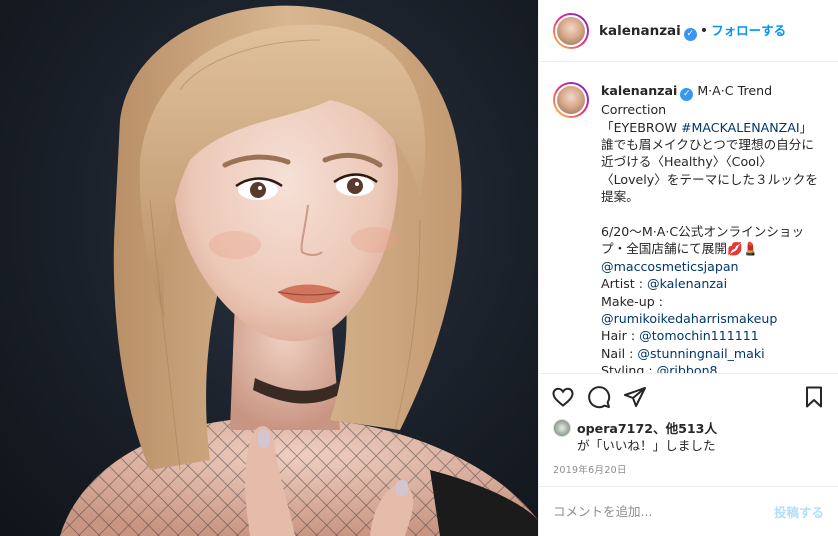  I want to click on action-bar, so click(688, 396).